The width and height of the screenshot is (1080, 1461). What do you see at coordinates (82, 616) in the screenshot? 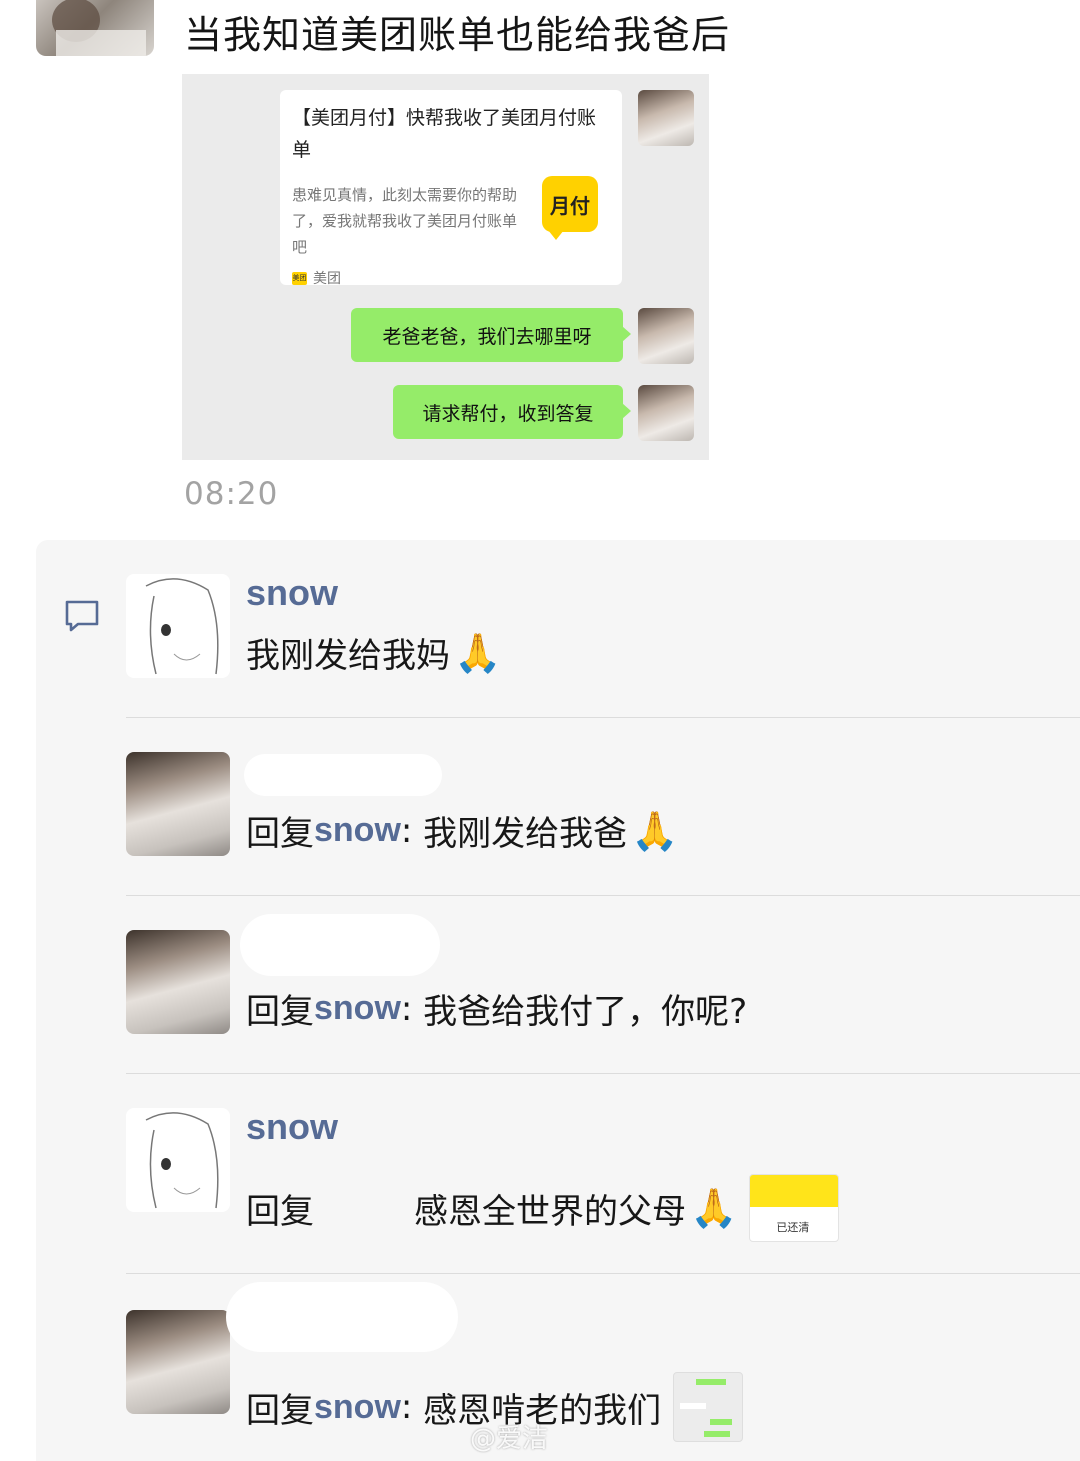
I see `comment-icon` at bounding box center [82, 616].